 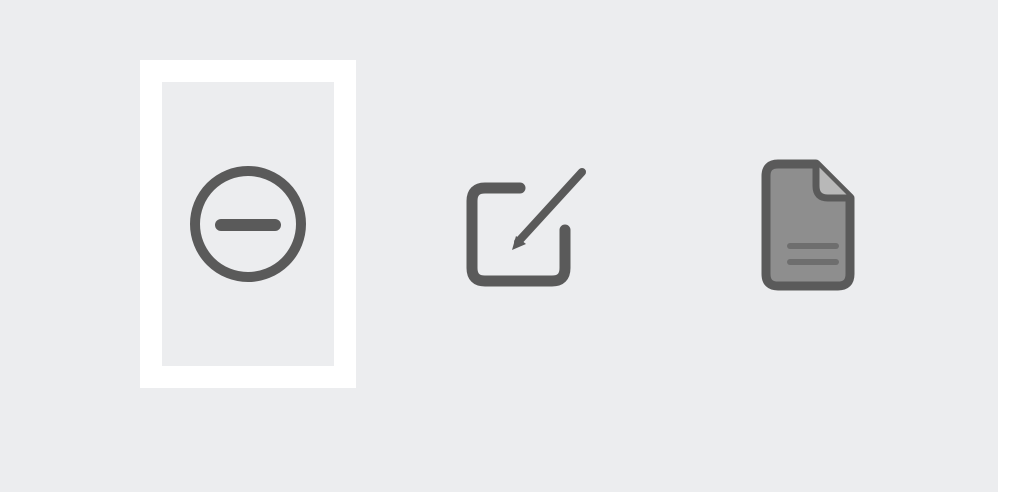 I want to click on edit-button, so click(x=515, y=225).